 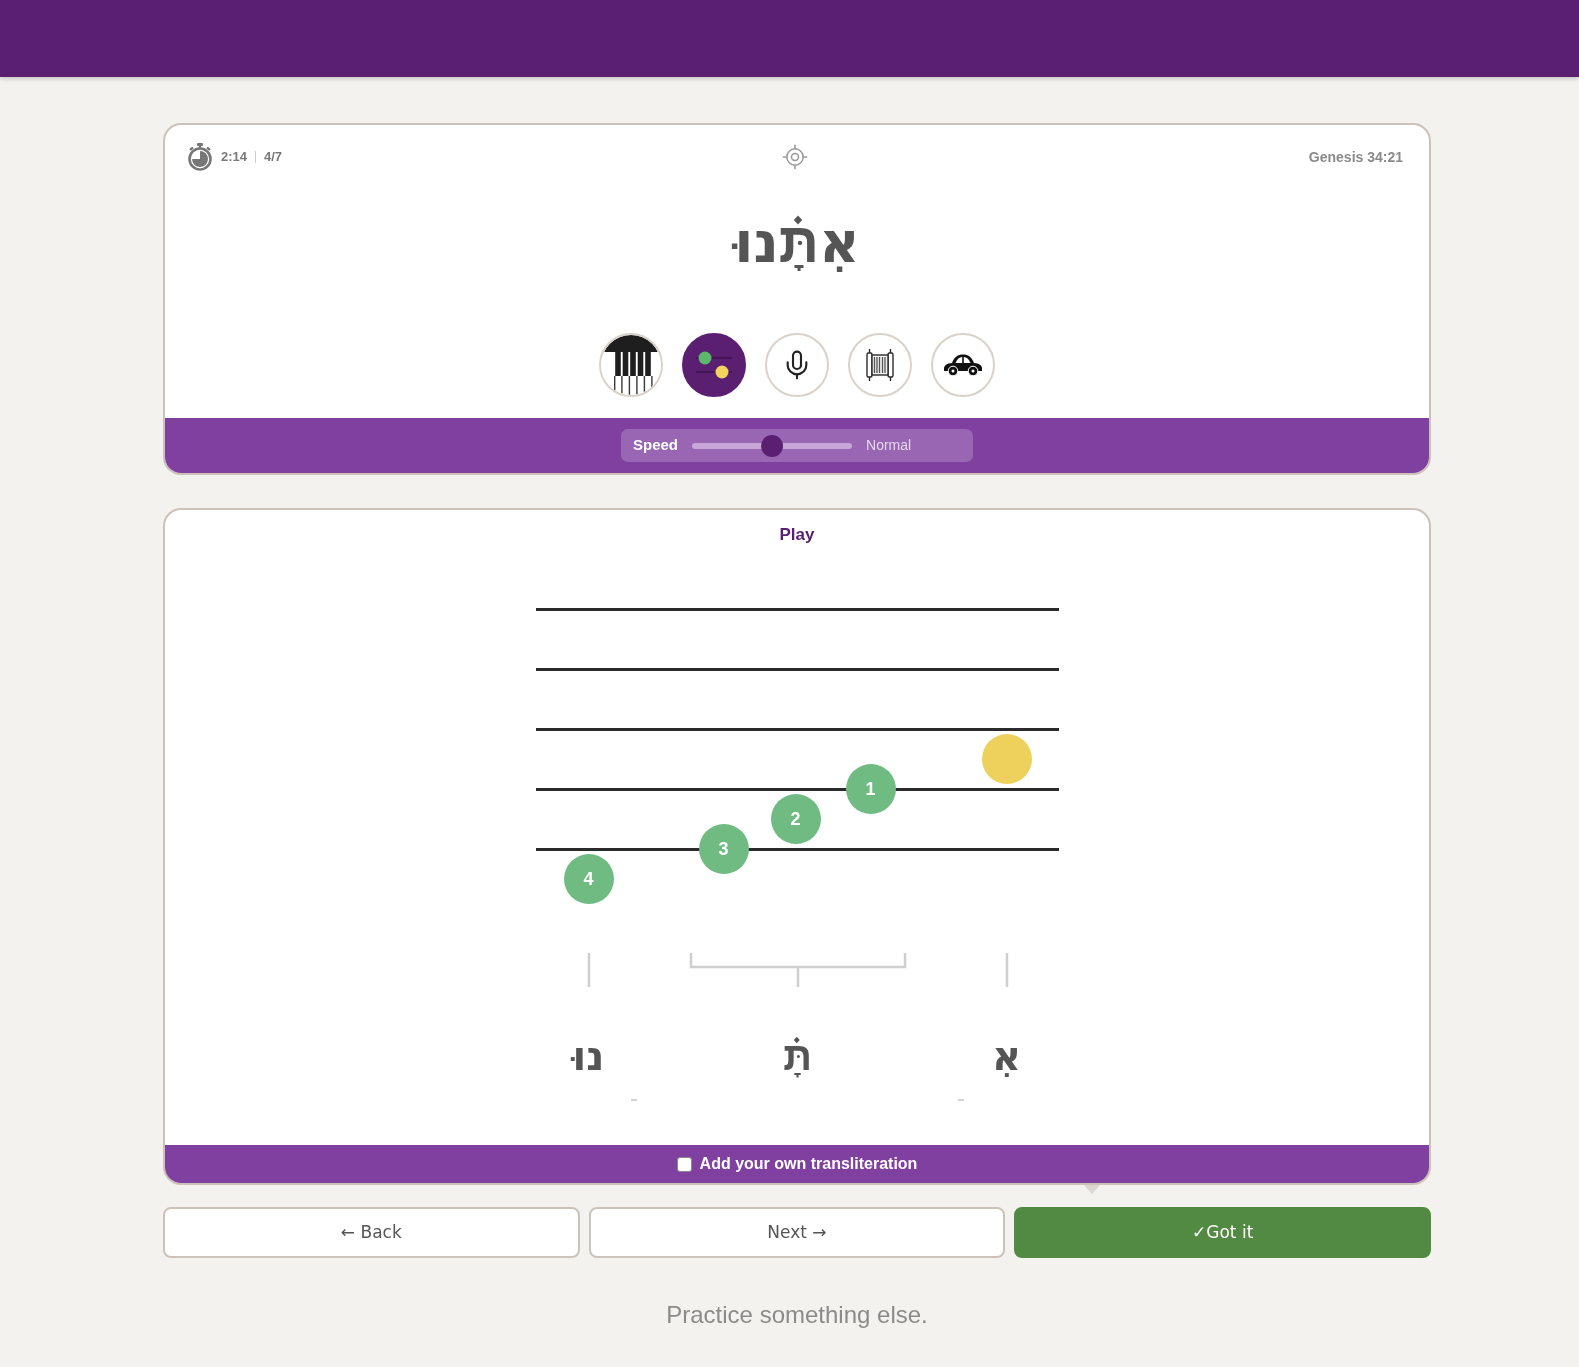 What do you see at coordinates (963, 365) in the screenshot?
I see `car-icon` at bounding box center [963, 365].